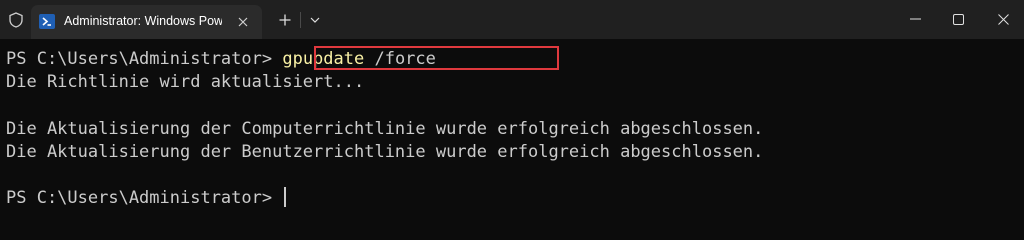  Describe the element at coordinates (285, 20) in the screenshot. I see `plus-icon` at that location.